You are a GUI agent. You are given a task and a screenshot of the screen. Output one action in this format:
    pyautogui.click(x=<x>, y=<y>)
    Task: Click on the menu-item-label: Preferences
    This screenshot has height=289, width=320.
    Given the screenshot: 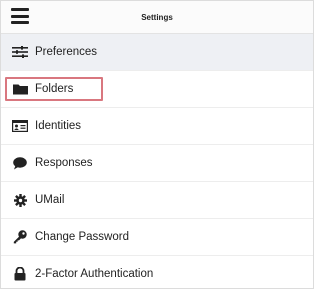 What is the action you would take?
    pyautogui.click(x=66, y=52)
    